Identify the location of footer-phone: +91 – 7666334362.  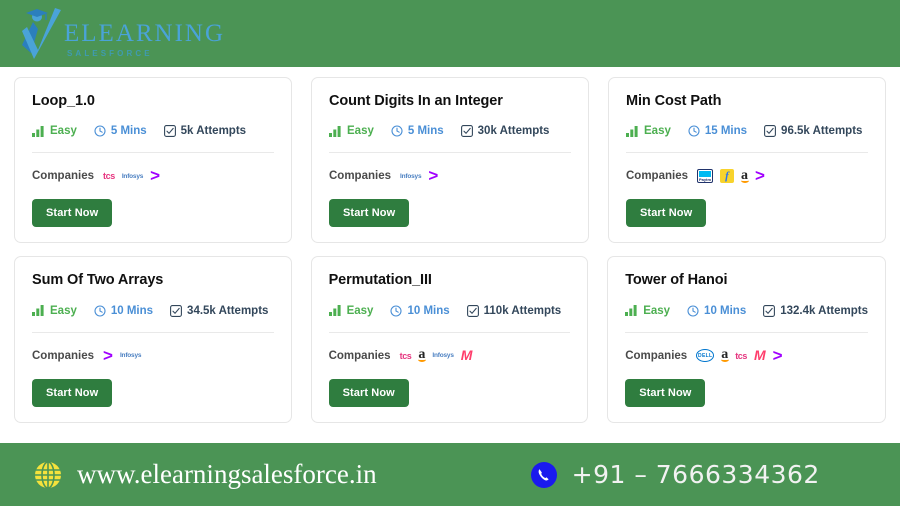
(675, 474).